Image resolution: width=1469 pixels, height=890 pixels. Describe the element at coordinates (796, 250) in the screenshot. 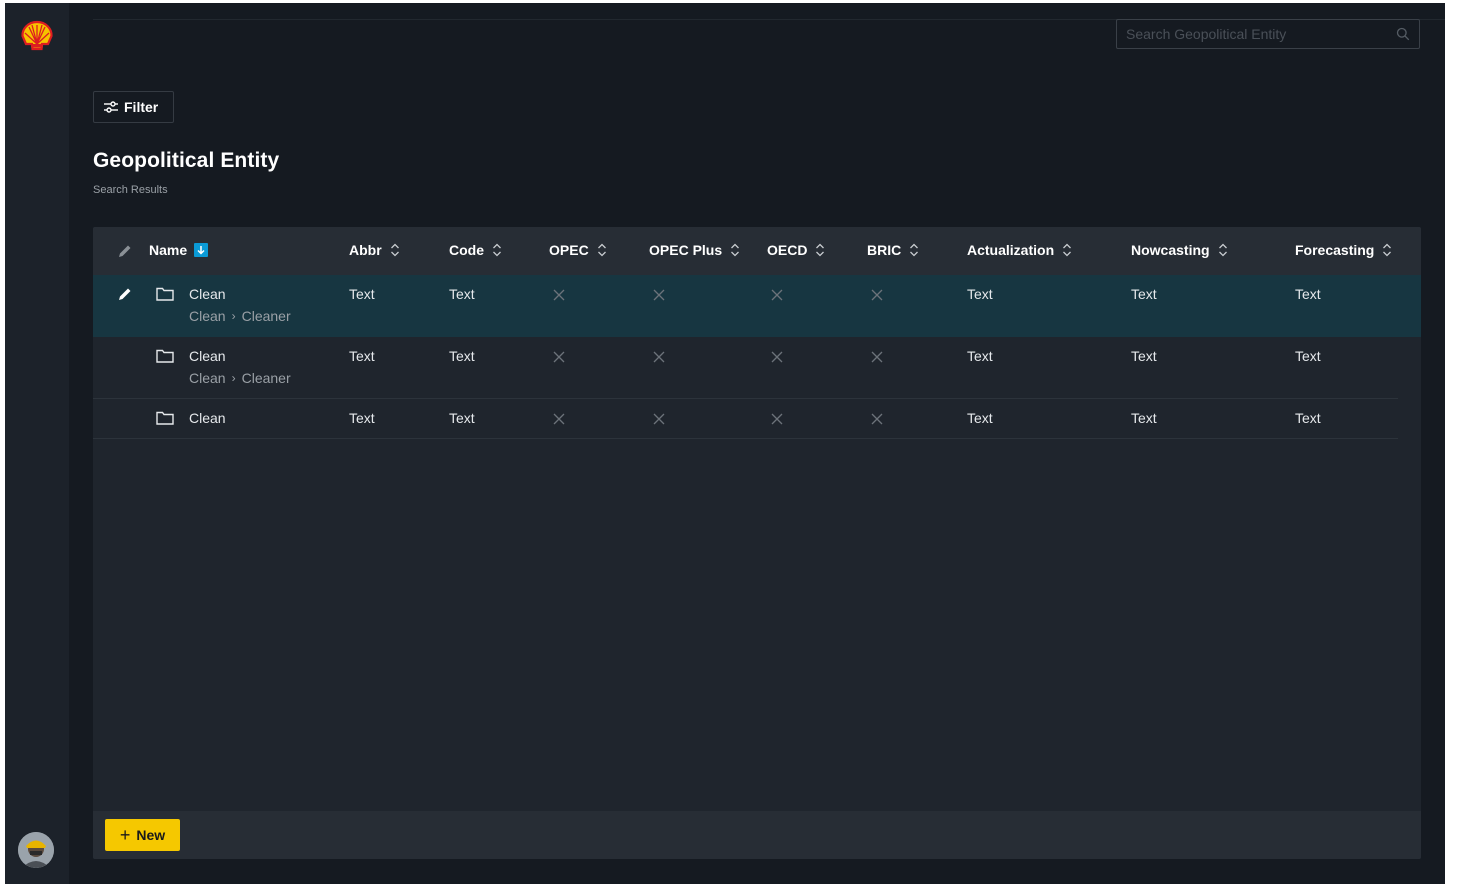

I see `column-header-oecd: OECD` at that location.